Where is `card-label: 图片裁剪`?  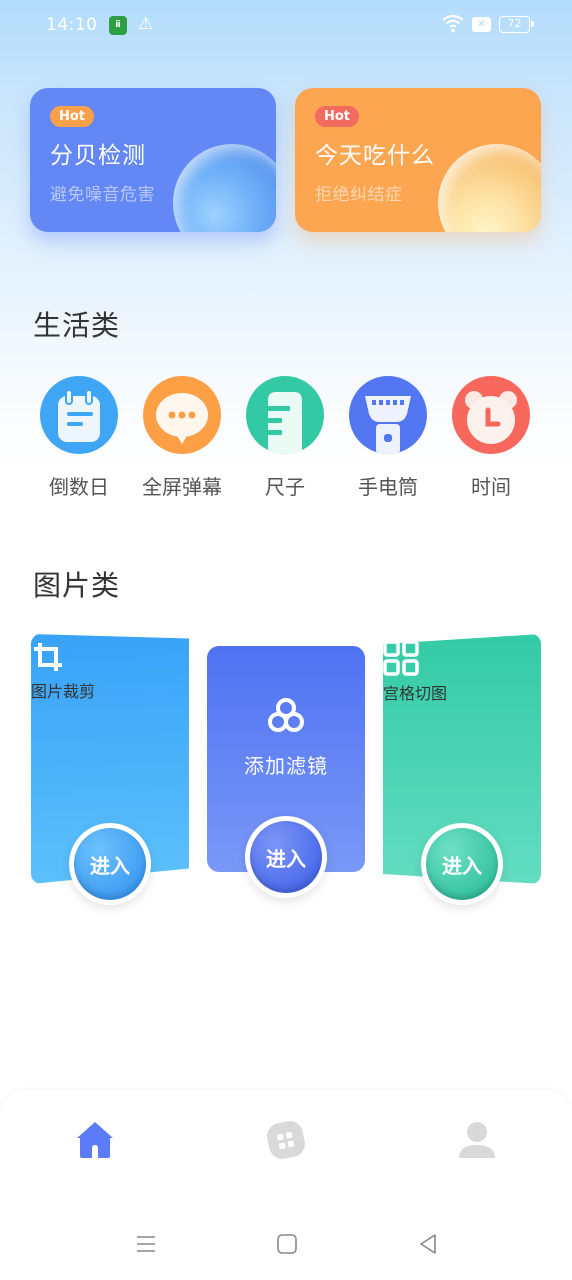 card-label: 图片裁剪 is located at coordinates (63, 691).